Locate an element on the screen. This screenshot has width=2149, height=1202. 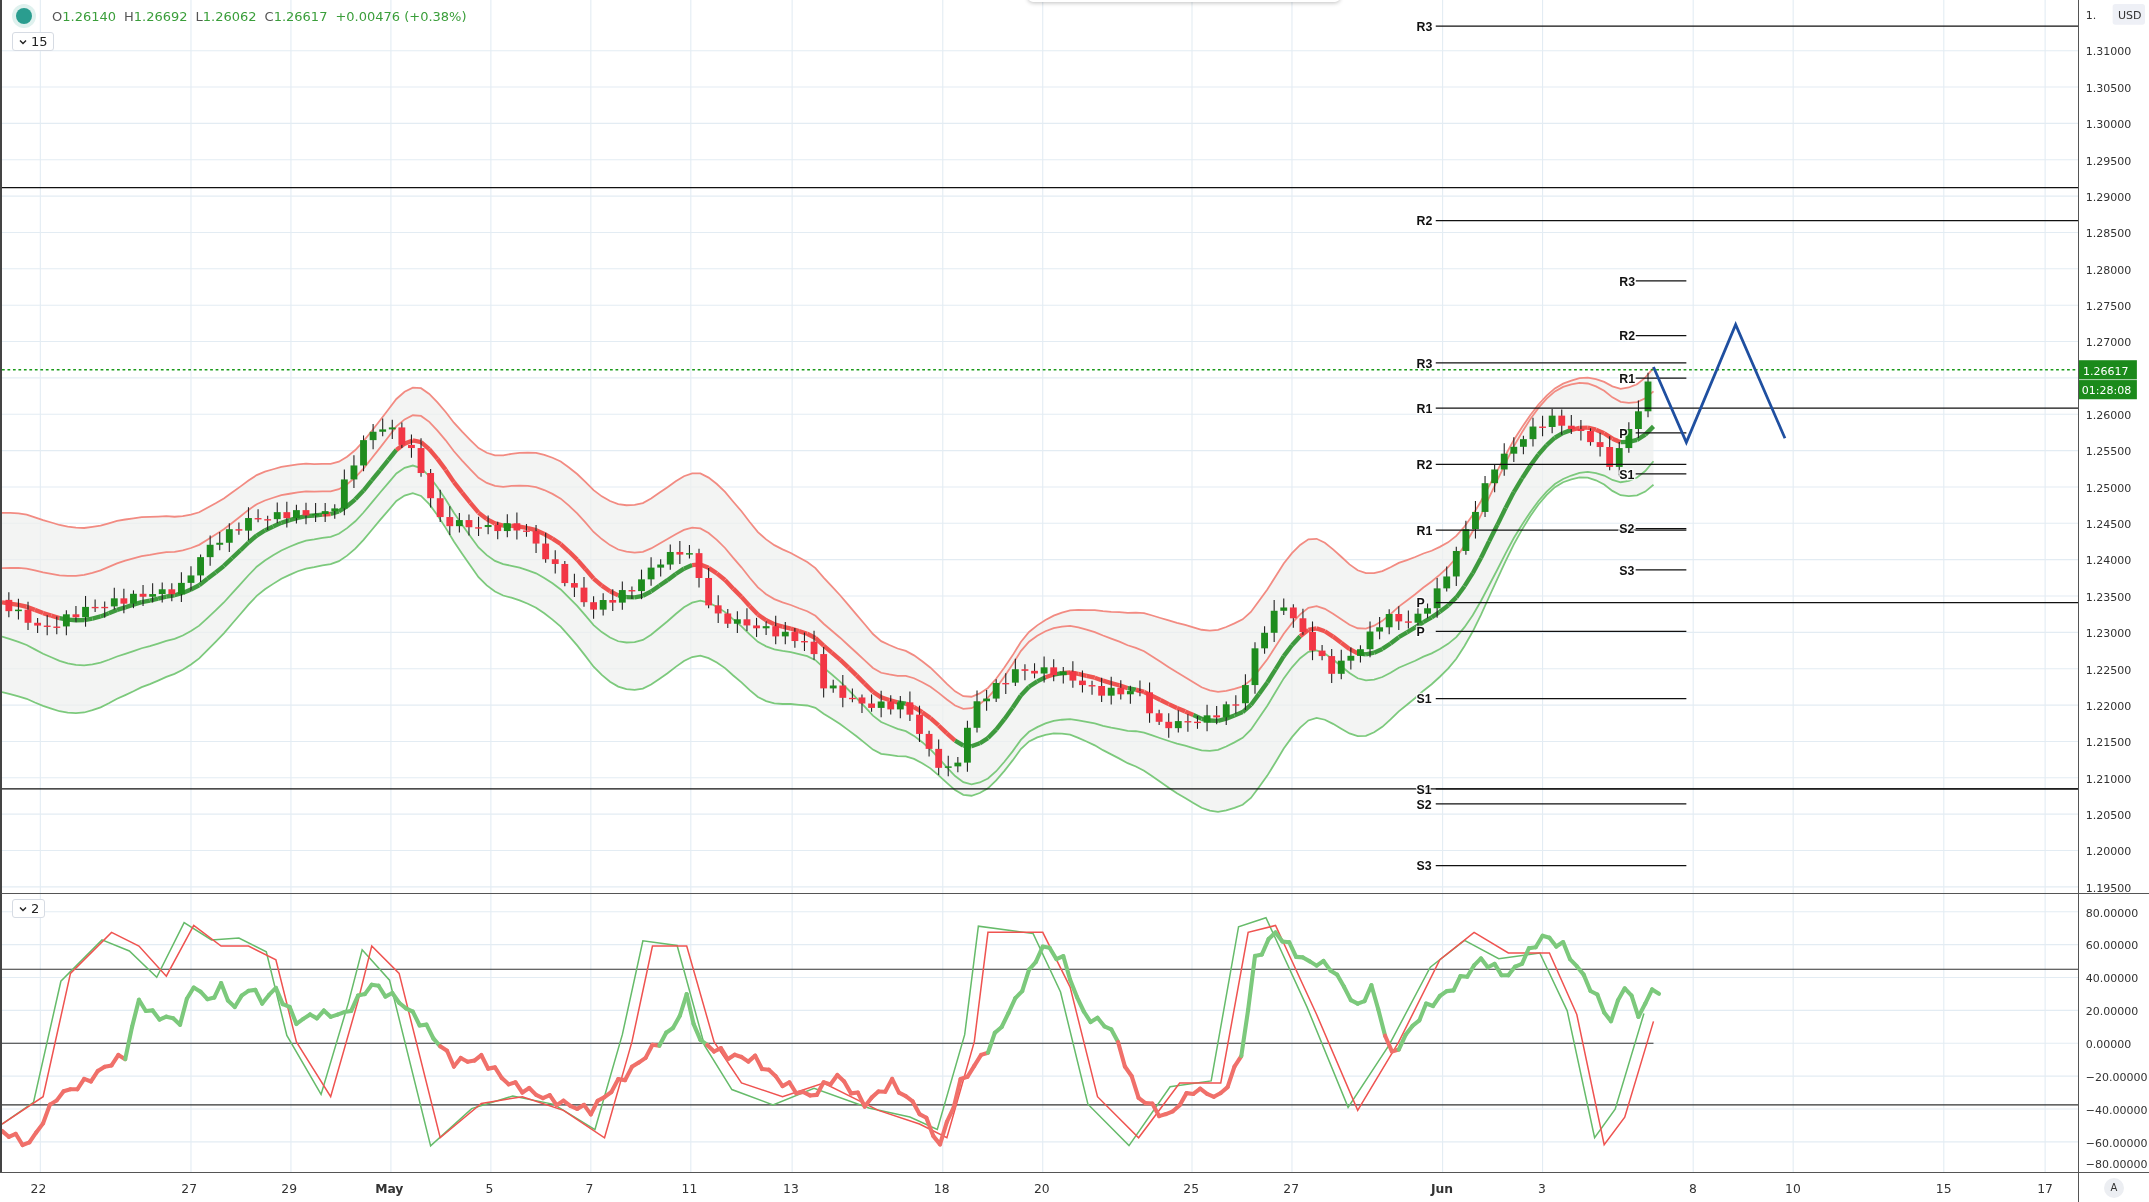
price-tick: 1.20000 is located at coordinates (2108, 852).